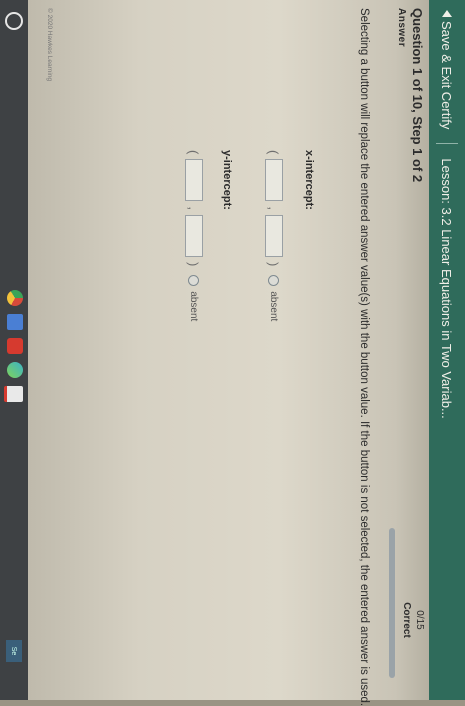 This screenshot has width=465, height=706. What do you see at coordinates (227, 180) in the screenshot?
I see `y-intercept-label: y-intercept:` at bounding box center [227, 180].